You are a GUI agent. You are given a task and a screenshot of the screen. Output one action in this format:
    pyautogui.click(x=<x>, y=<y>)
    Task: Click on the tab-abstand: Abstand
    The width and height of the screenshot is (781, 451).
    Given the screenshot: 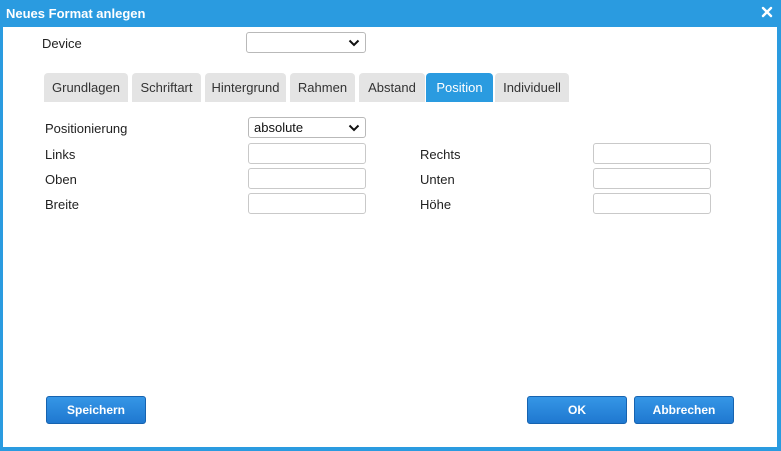 What is the action you would take?
    pyautogui.click(x=392, y=87)
    